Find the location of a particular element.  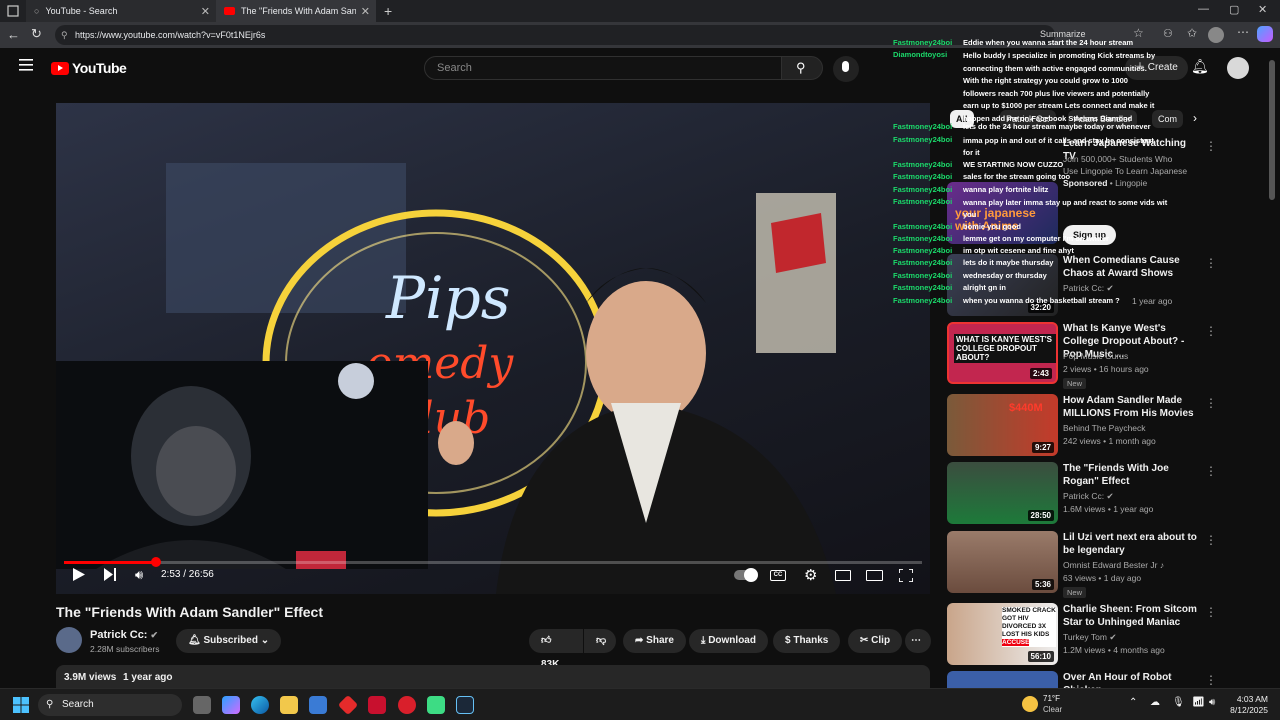

chevron-right-icon: › is located at coordinates (1195, 118).